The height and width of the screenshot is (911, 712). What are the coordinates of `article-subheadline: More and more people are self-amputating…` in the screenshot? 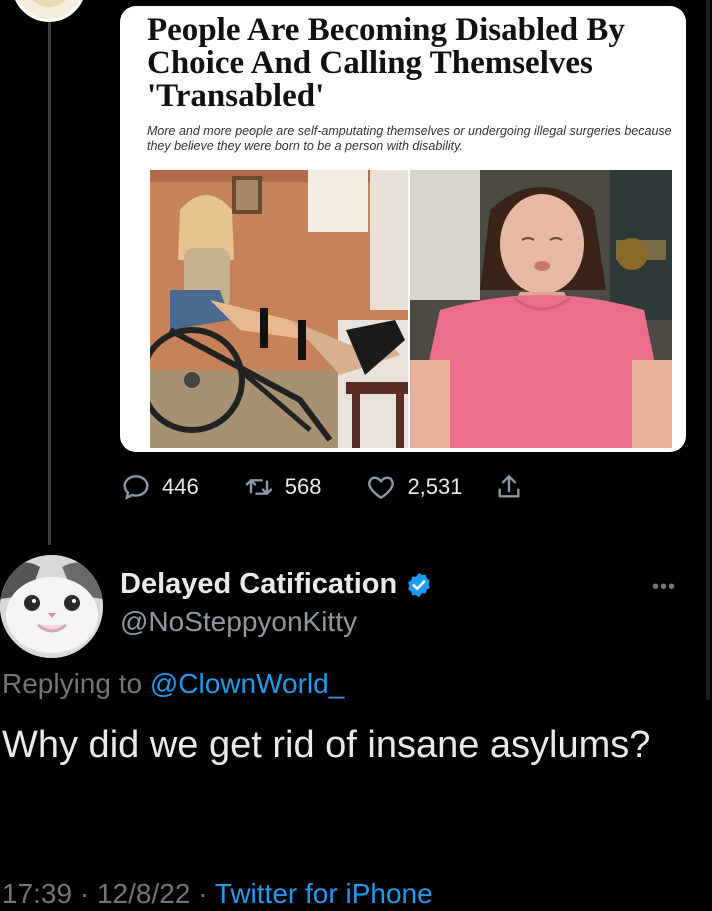 It's located at (409, 138).